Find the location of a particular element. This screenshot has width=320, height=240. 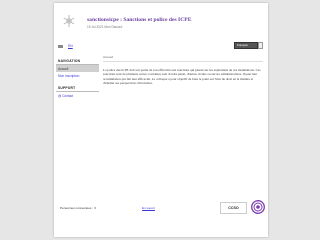

home-icon is located at coordinates (60, 46).